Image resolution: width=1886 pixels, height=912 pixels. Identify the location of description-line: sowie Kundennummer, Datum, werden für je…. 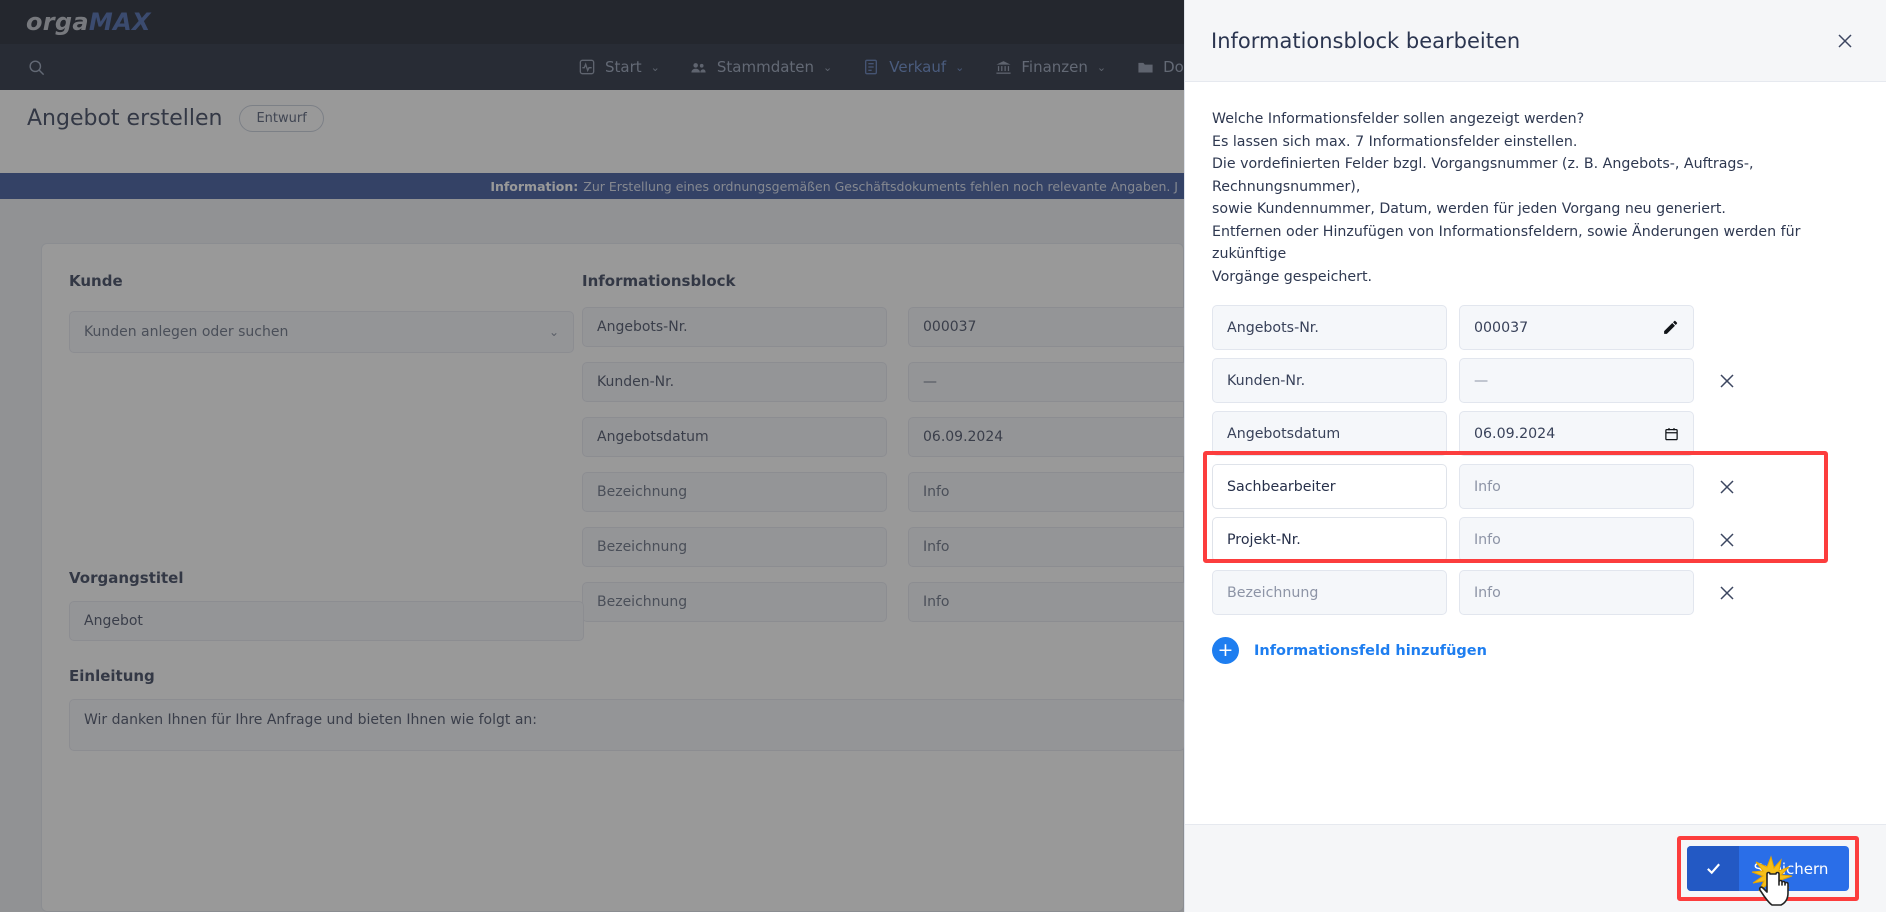
(1469, 209).